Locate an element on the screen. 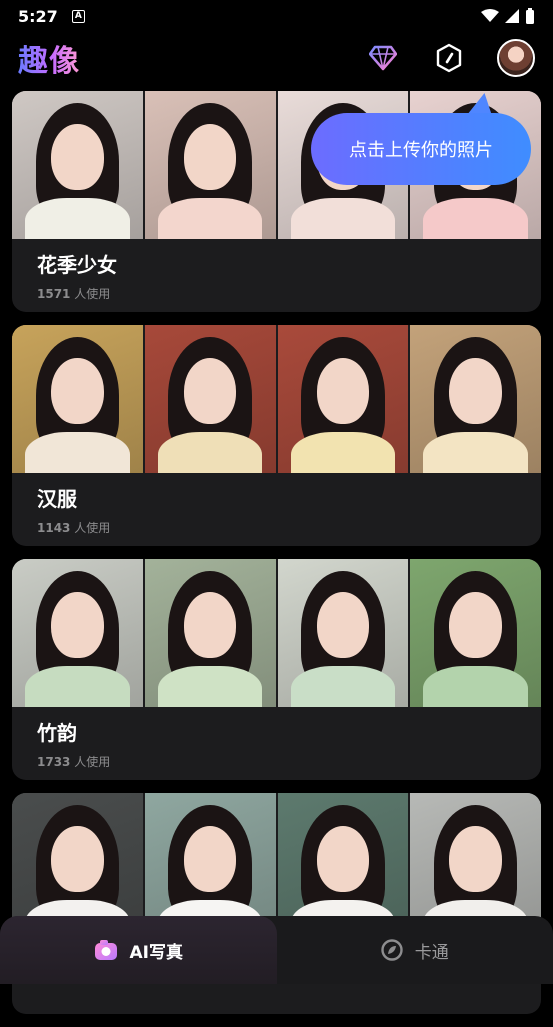 This screenshot has height=1027, width=553. vip-diamond-button is located at coordinates (383, 58).